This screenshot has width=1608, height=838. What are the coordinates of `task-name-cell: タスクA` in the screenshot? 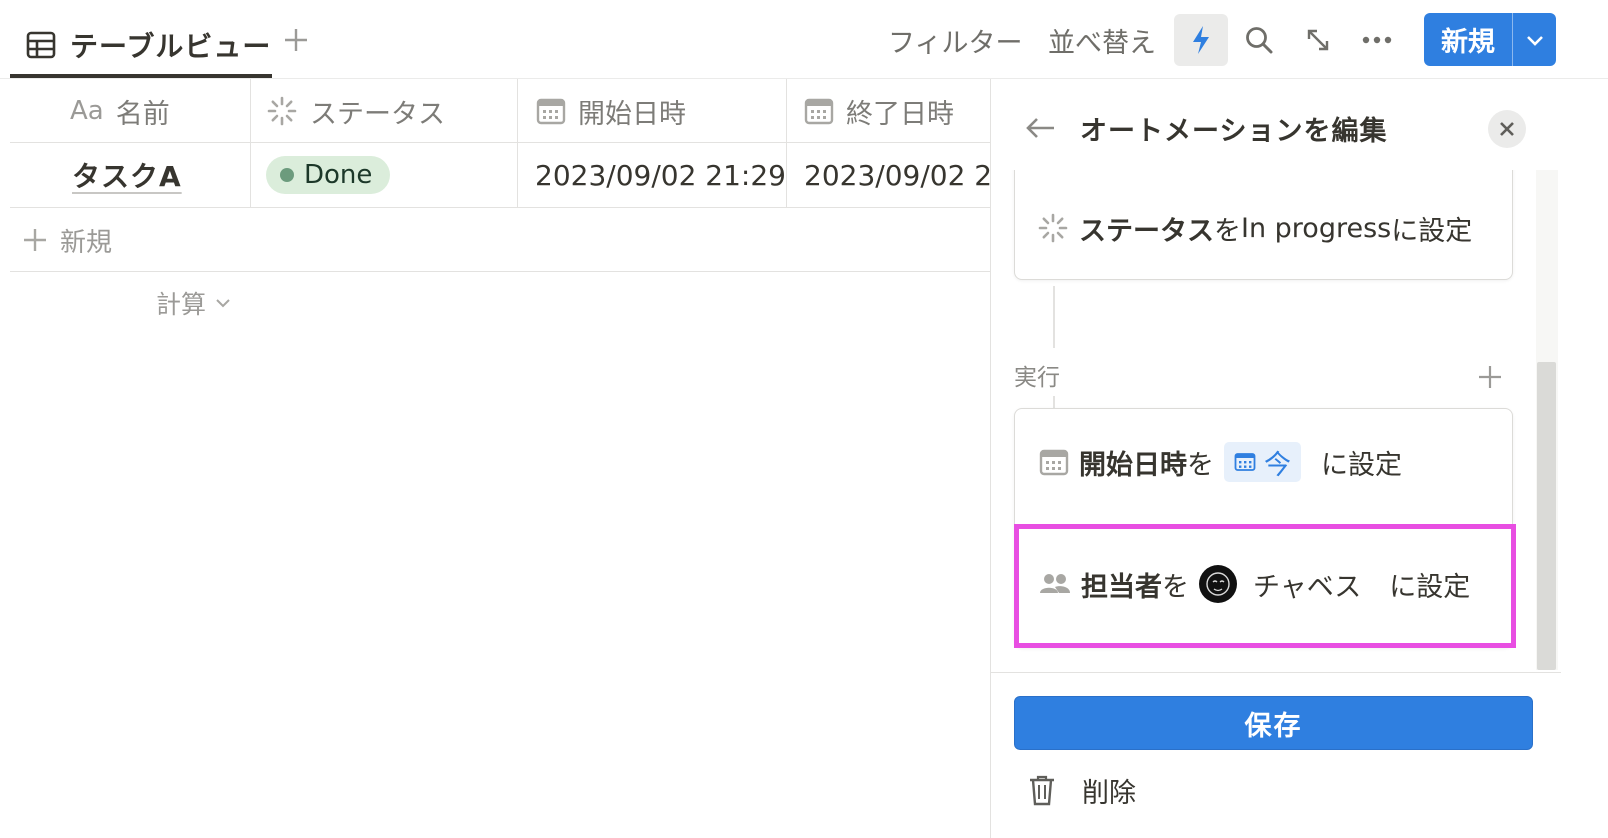 It's located at (127, 175).